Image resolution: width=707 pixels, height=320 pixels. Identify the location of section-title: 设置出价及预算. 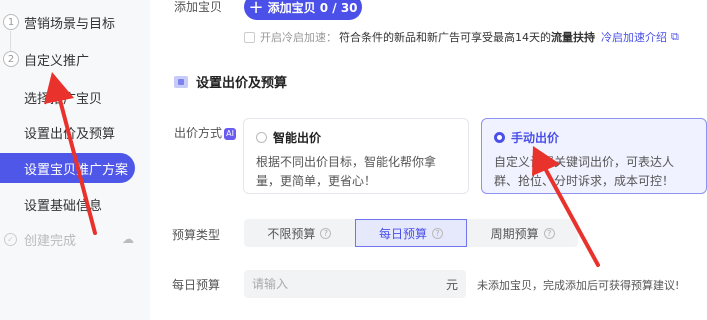
(230, 81).